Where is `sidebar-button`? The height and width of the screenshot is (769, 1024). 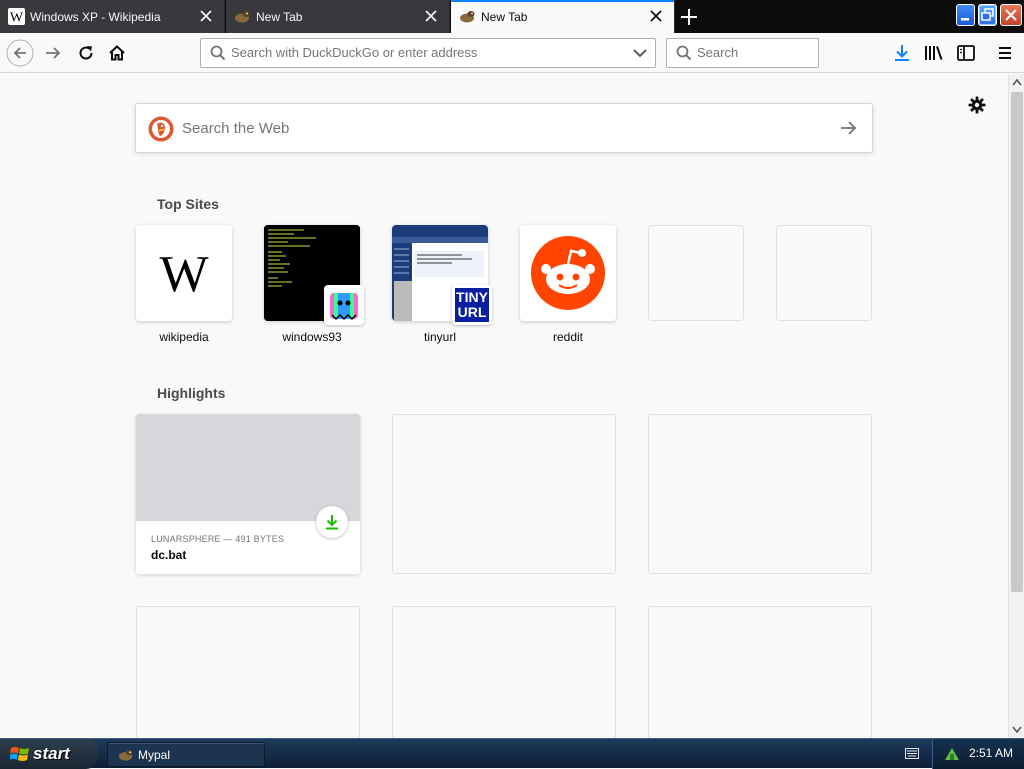 sidebar-button is located at coordinates (966, 53).